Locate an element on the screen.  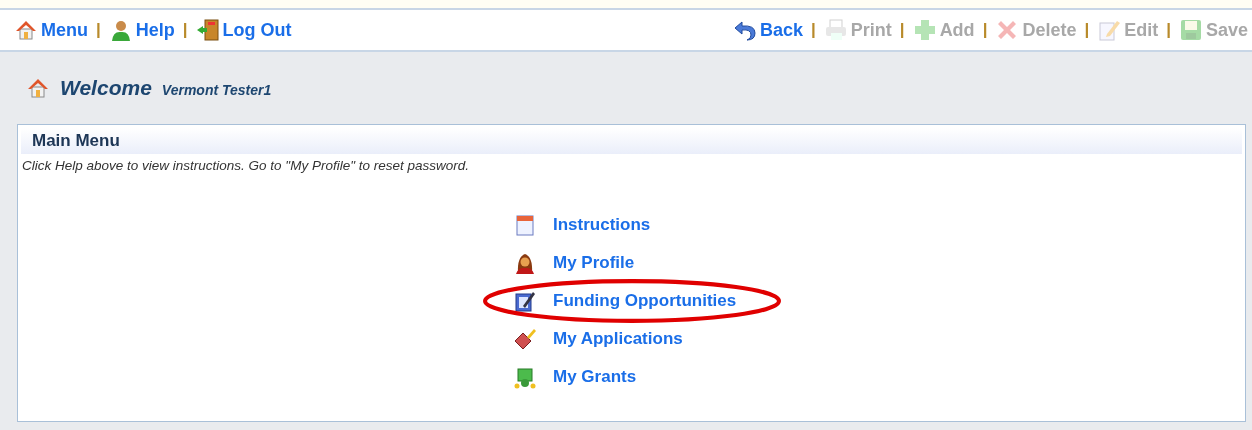
toolbar-button: Back is located at coordinates (768, 30).